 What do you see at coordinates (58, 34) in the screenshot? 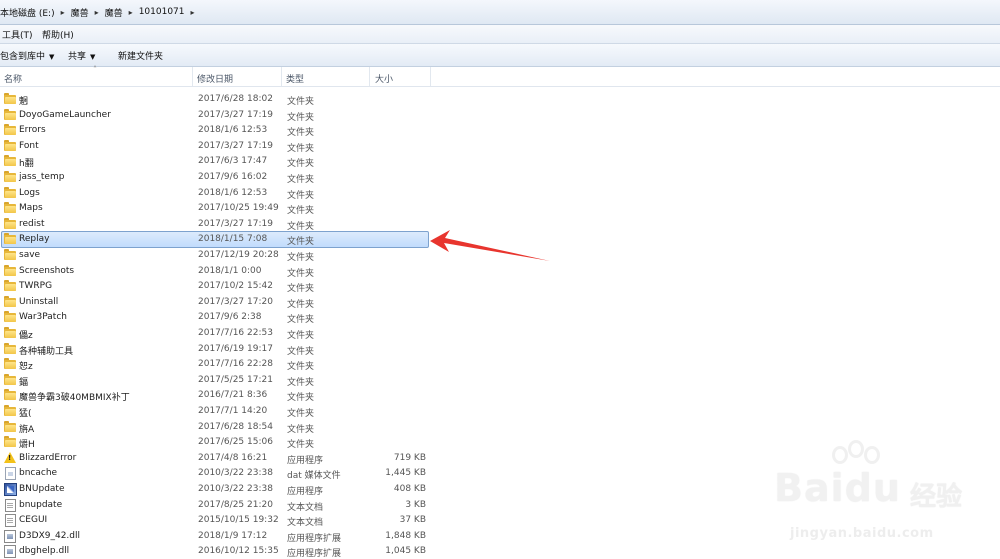
I see `menu-help: 帮助(H)` at bounding box center [58, 34].